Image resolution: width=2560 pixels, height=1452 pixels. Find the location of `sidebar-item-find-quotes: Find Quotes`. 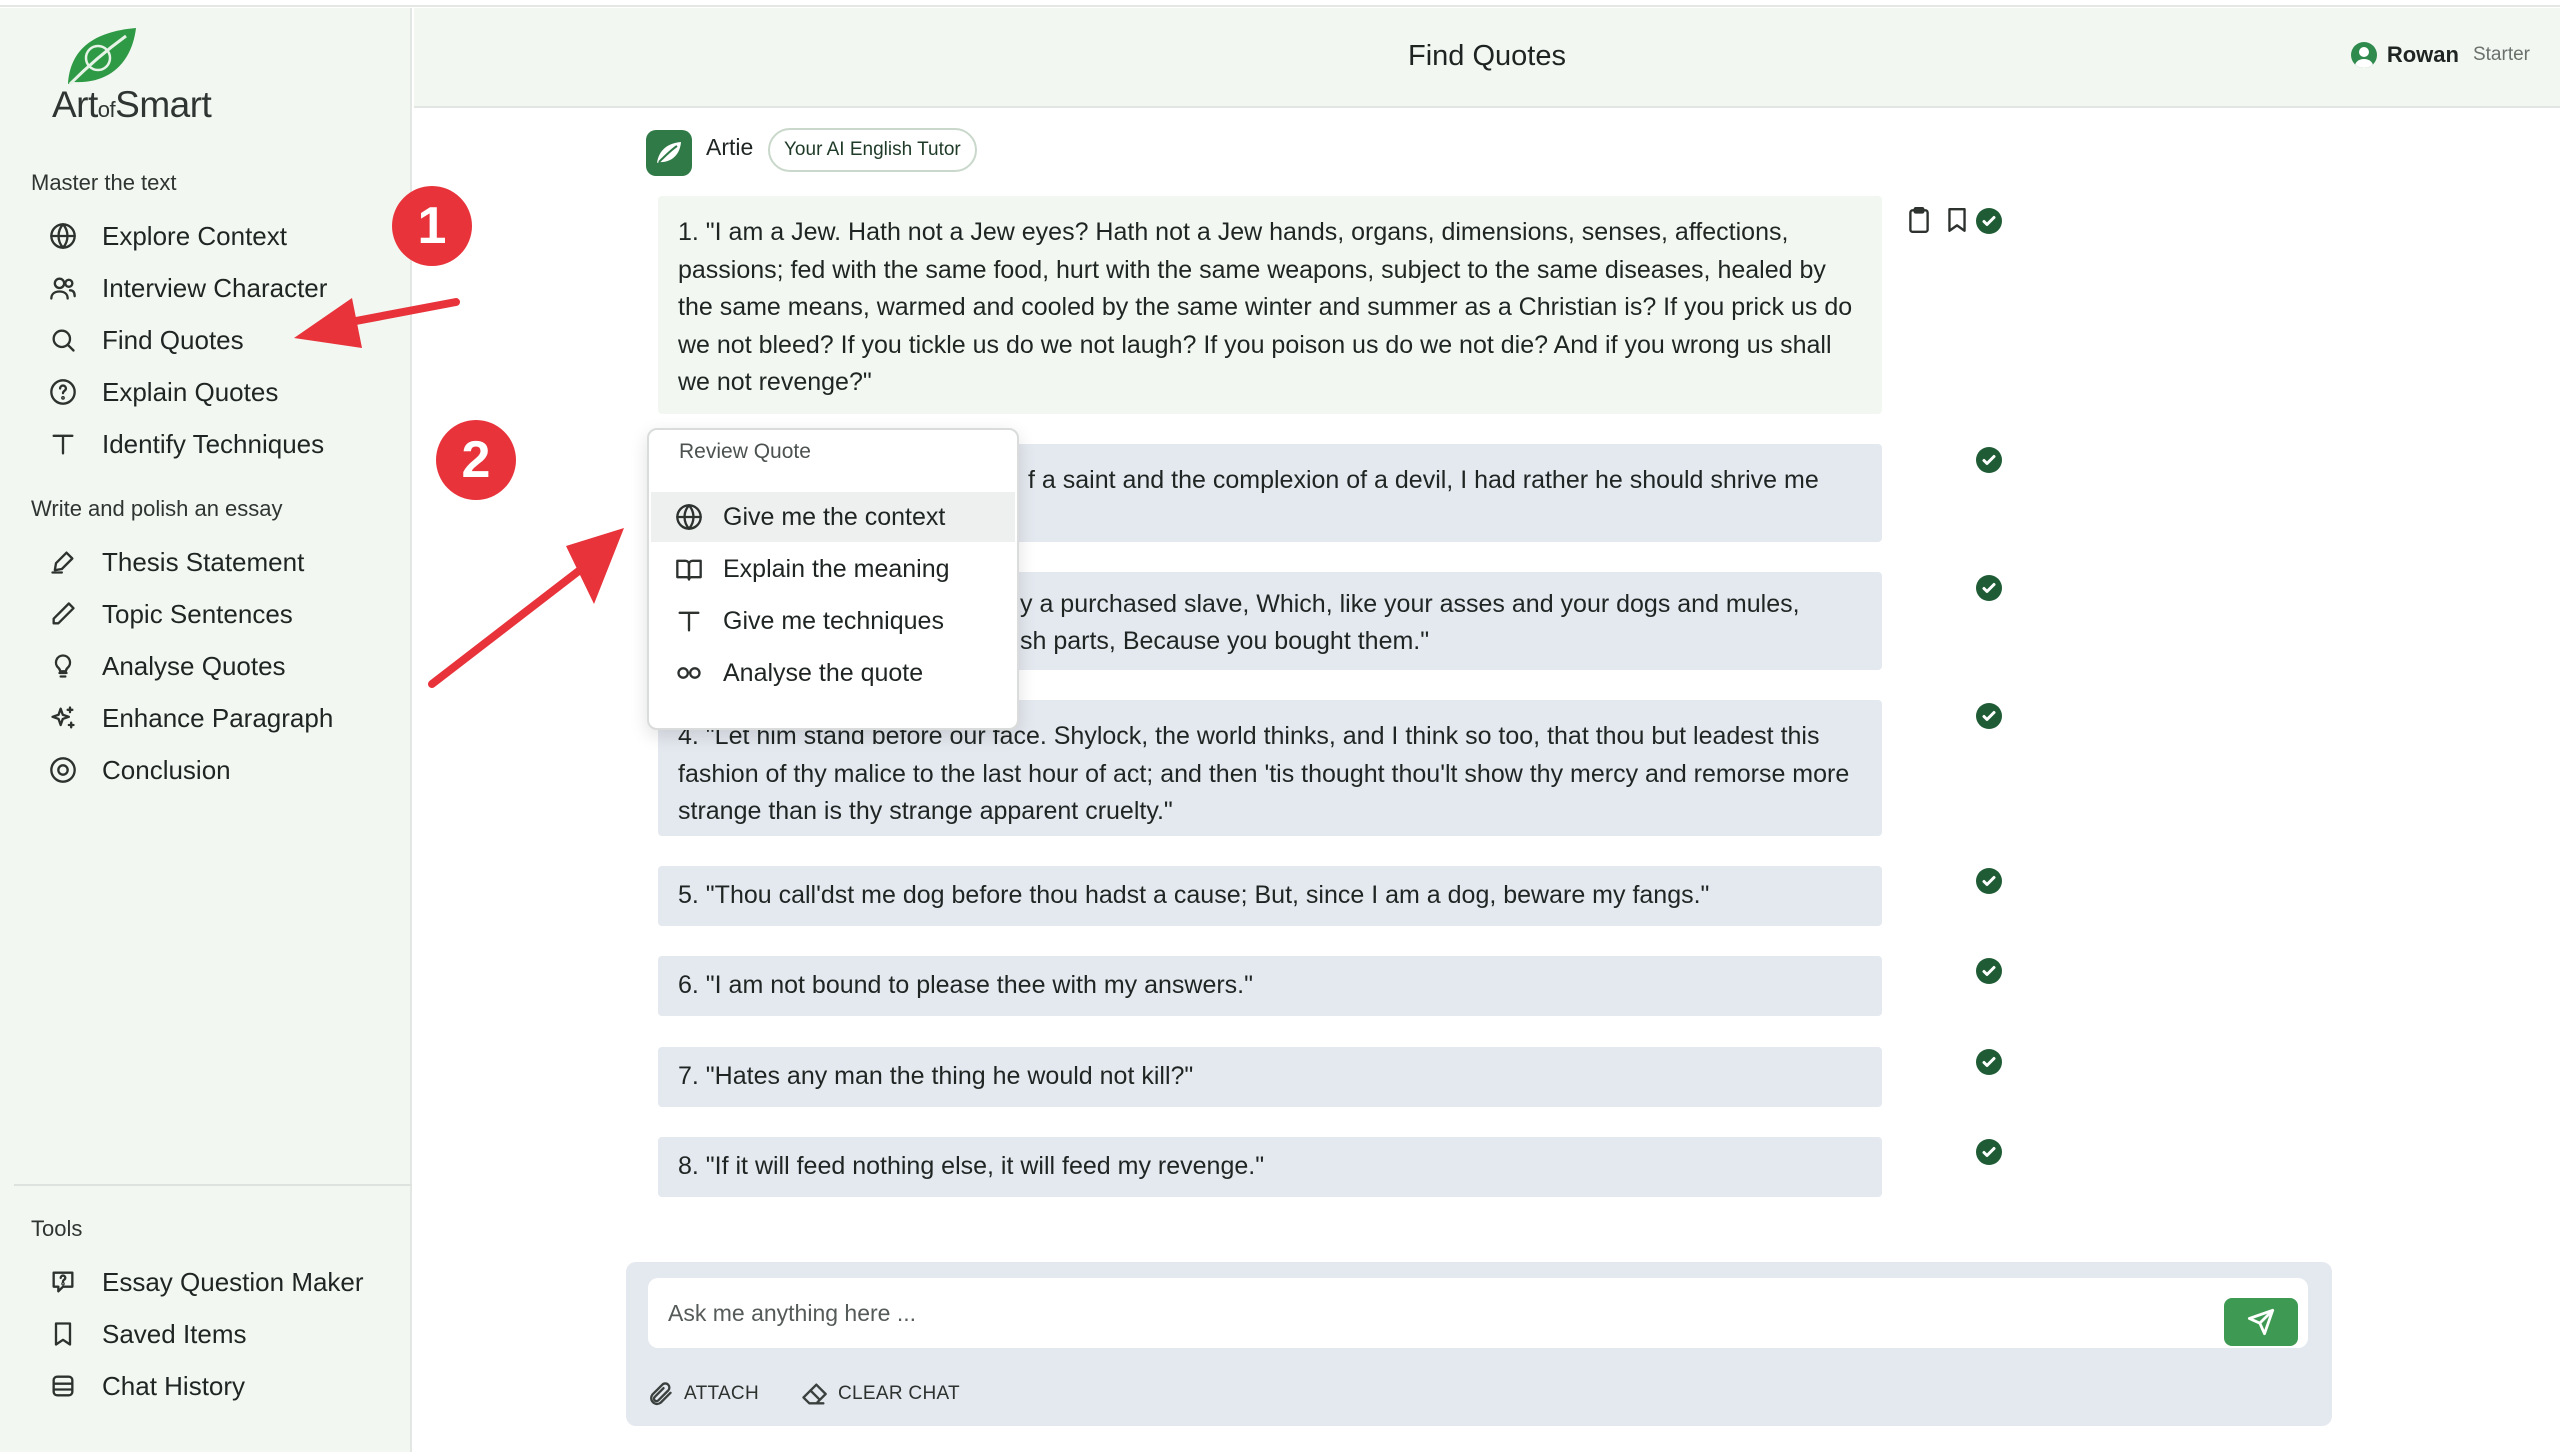

sidebar-item-find-quotes: Find Quotes is located at coordinates (146, 340).